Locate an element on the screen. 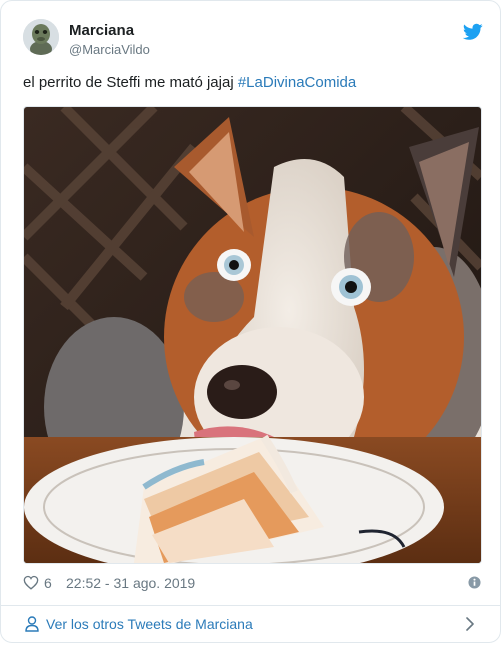 The width and height of the screenshot is (503, 645). chevron-right-icon is located at coordinates (470, 624).